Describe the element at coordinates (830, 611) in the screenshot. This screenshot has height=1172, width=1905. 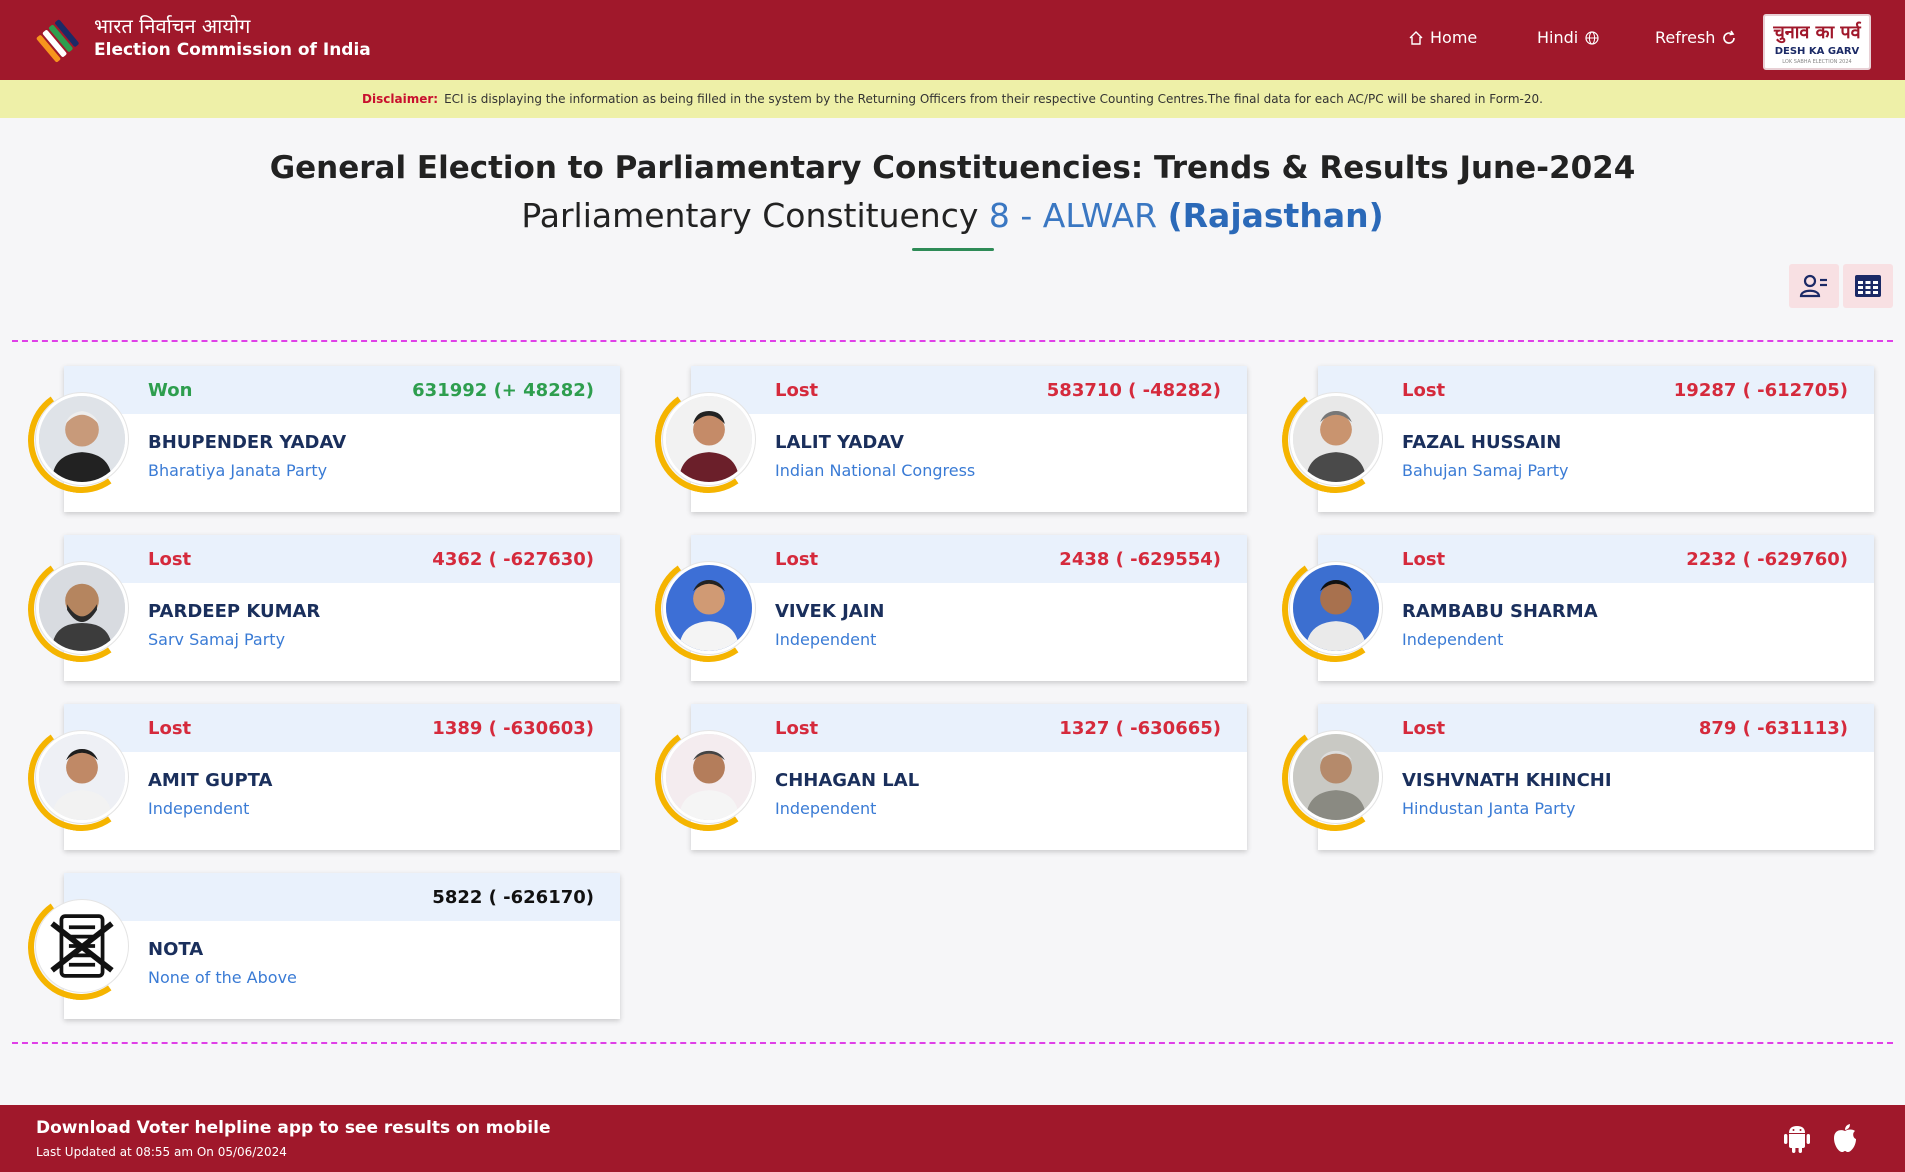
I see `candidate-name: VIVEK JAIN` at that location.